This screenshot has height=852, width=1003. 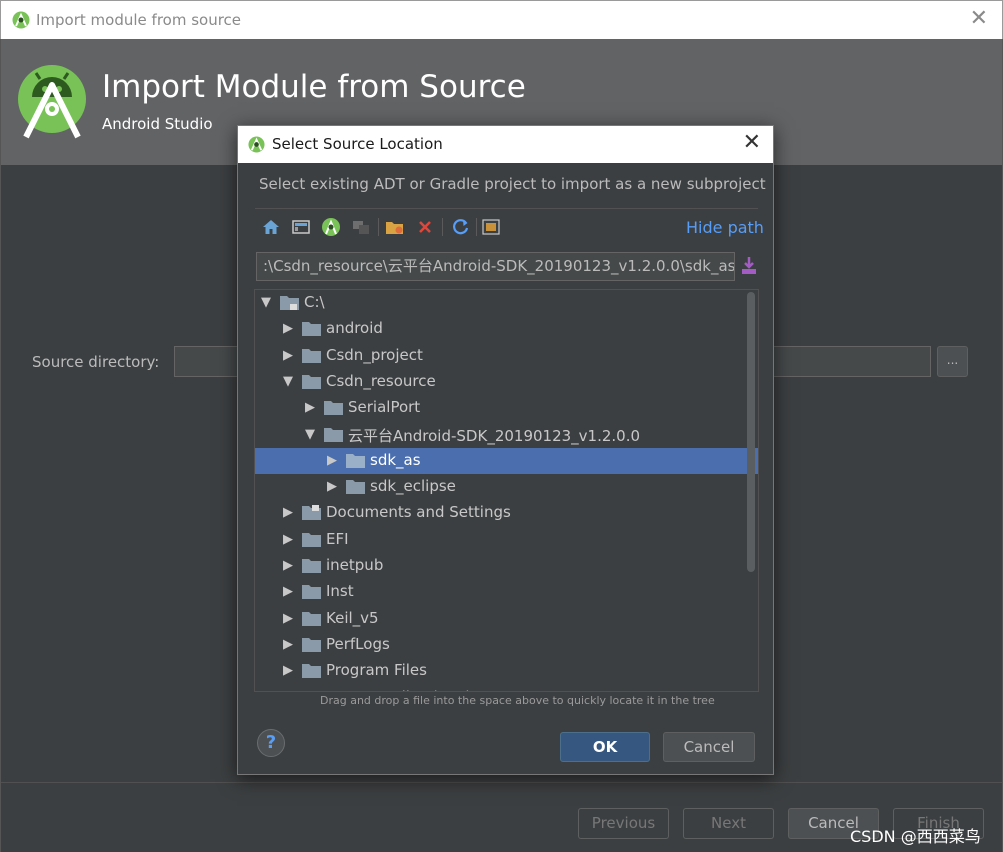 What do you see at coordinates (506, 408) in the screenshot?
I see `tree-row: ▶ SerialPort` at bounding box center [506, 408].